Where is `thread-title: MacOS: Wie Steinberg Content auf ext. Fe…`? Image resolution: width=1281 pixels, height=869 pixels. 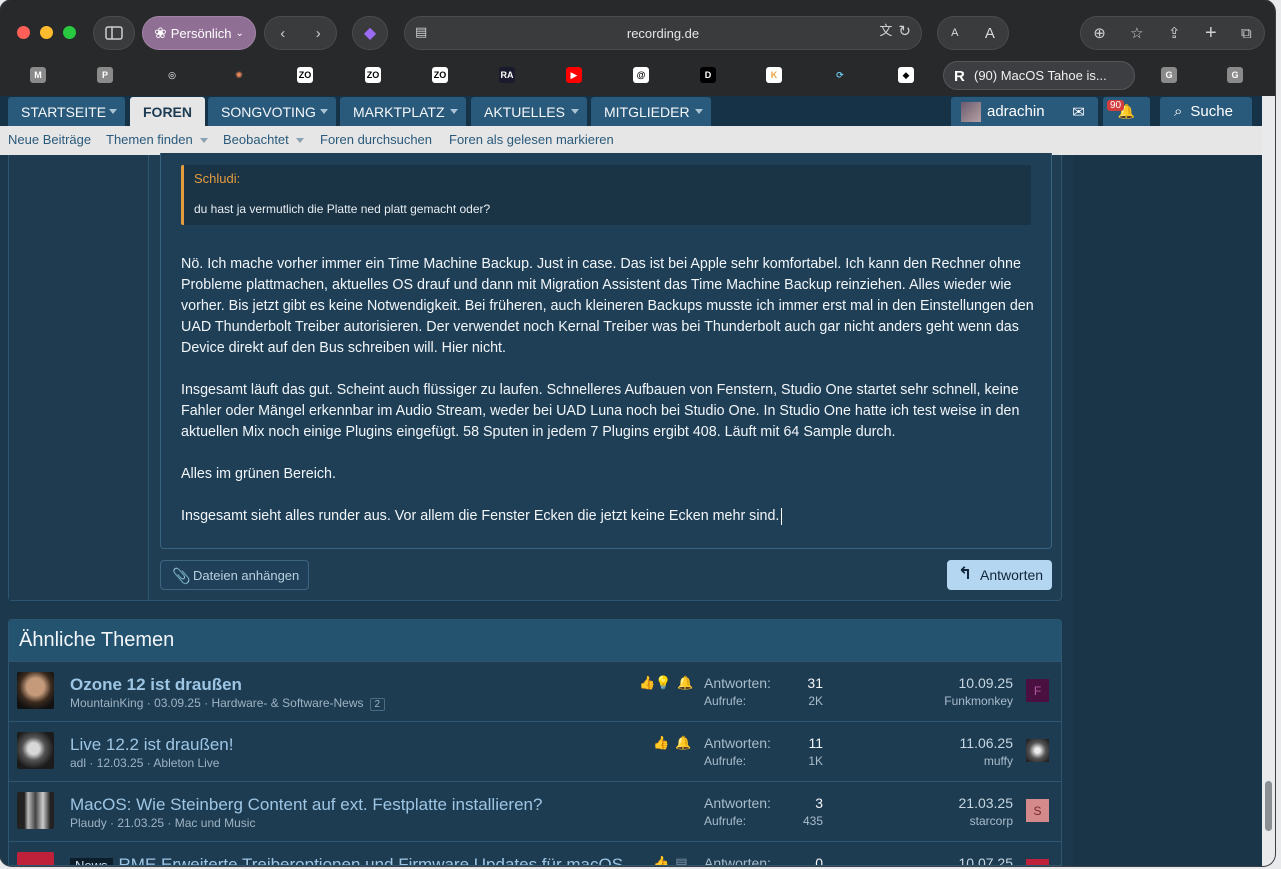 thread-title: MacOS: Wie Steinberg Content auf ext. Fe… is located at coordinates (306, 805).